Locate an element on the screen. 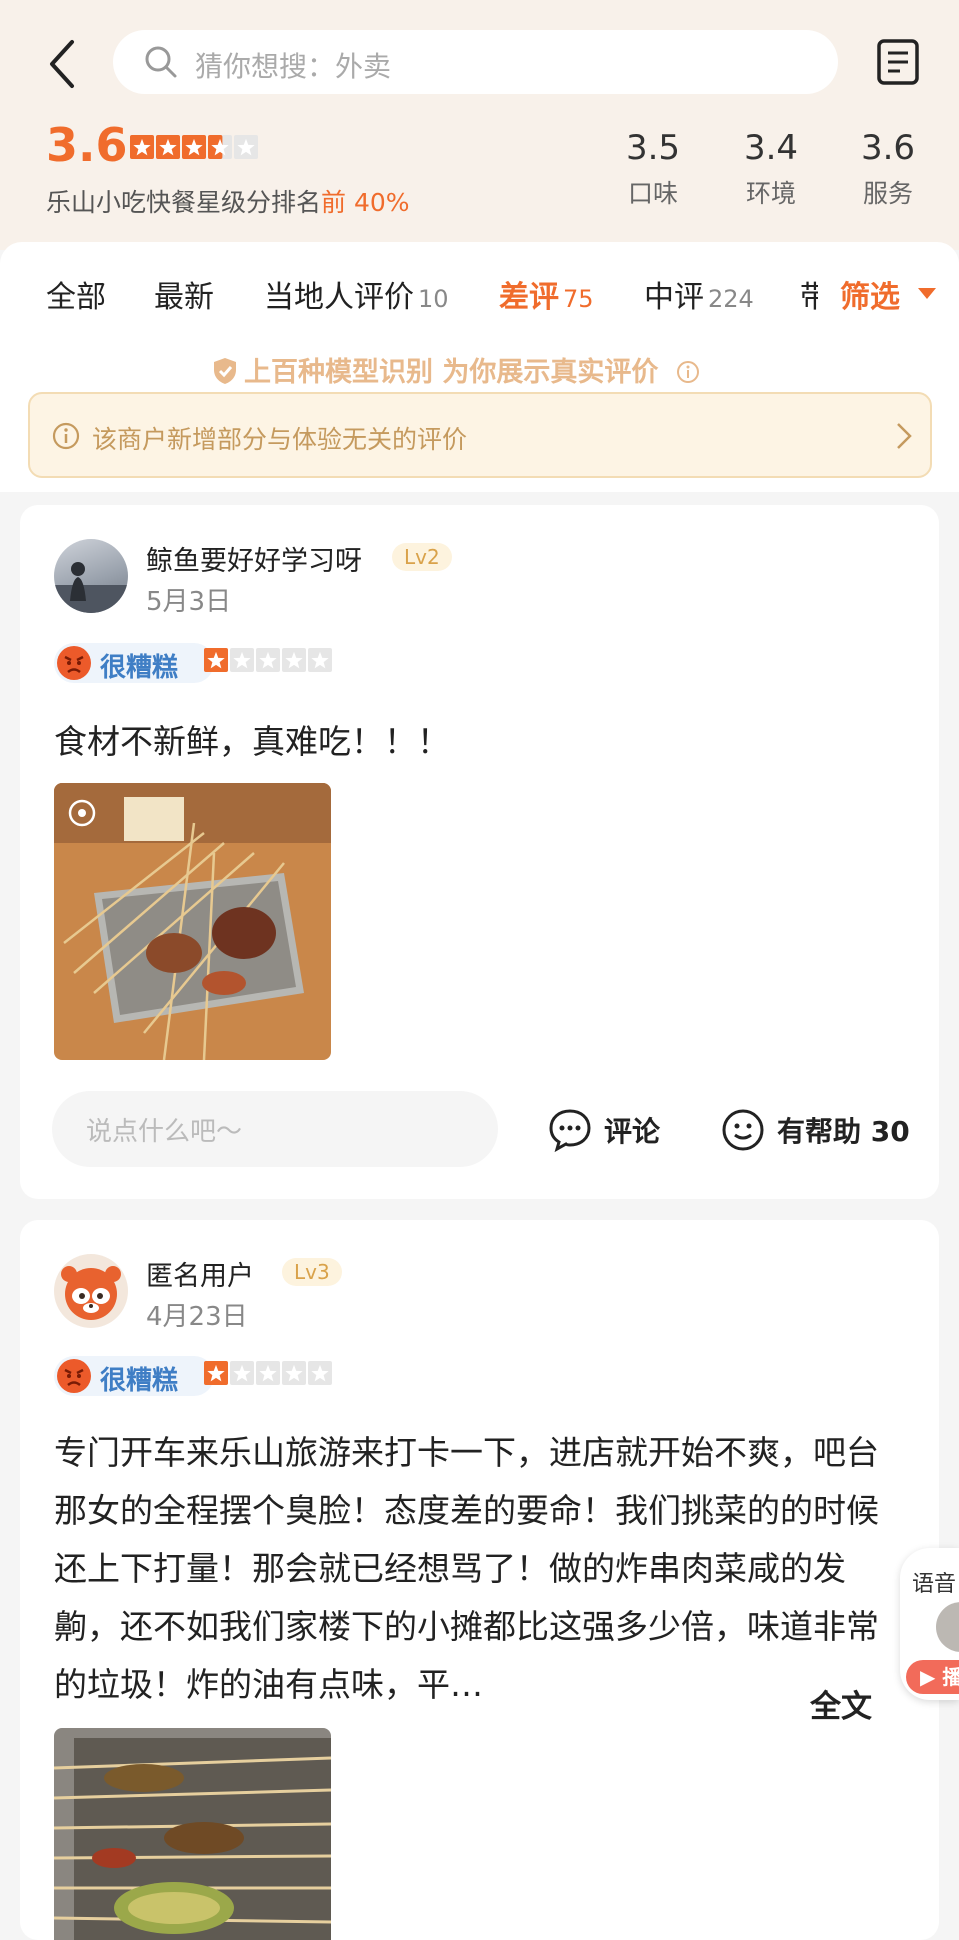  sub-score-value: 3.5 is located at coordinates (653, 148).